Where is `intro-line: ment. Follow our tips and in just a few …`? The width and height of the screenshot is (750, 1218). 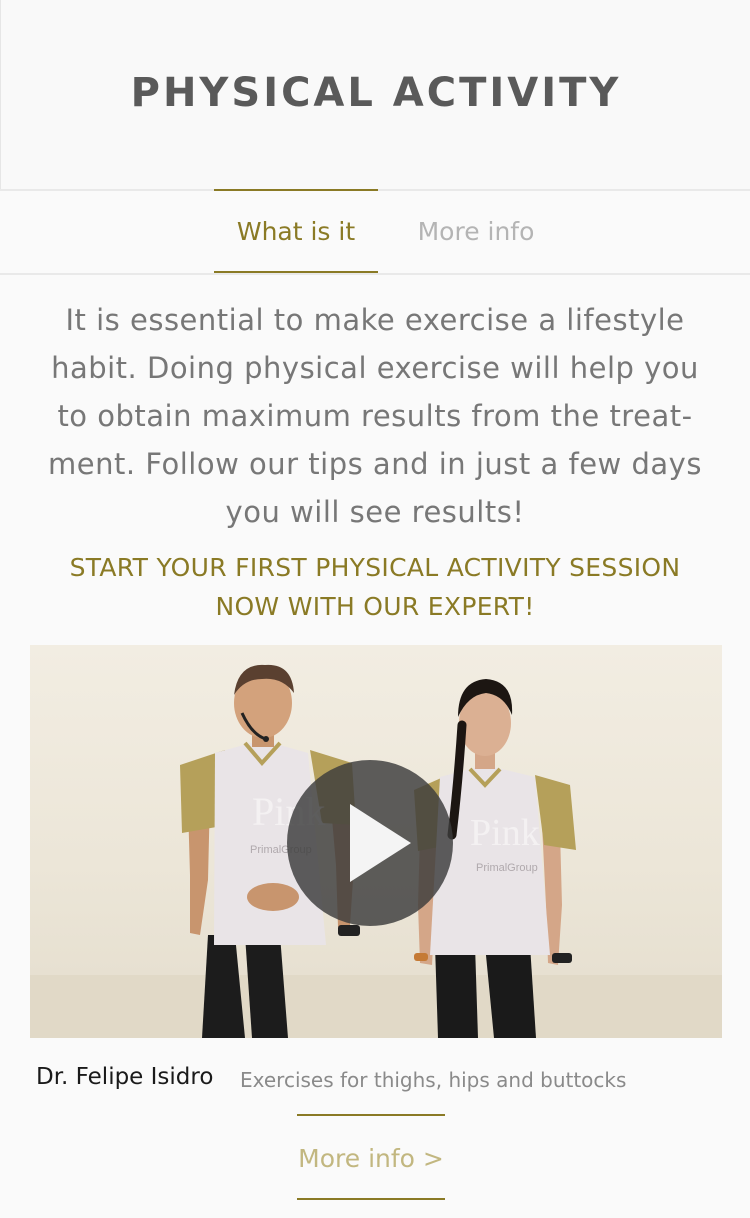 intro-line: ment. Follow our tips and in just a few … is located at coordinates (375, 464).